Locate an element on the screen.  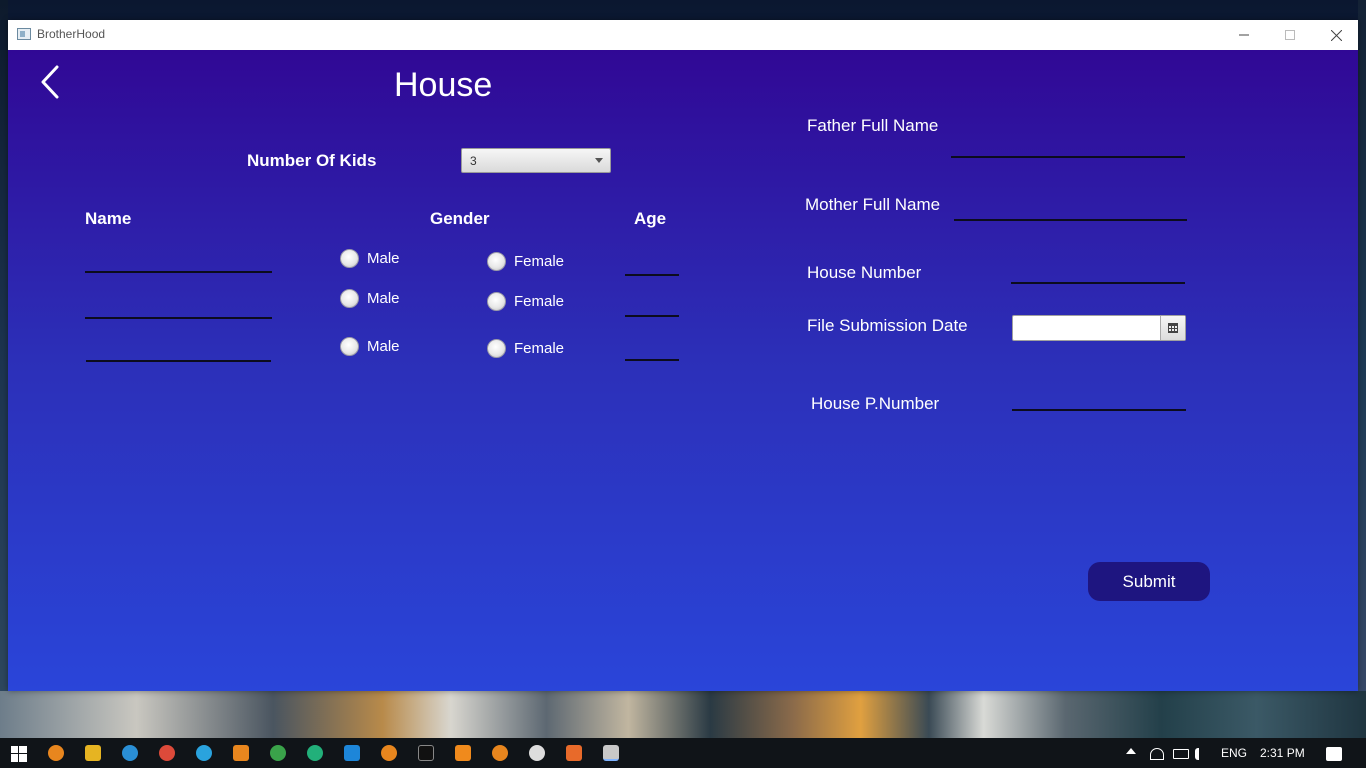
calendar-button is located at coordinates (1172, 328).